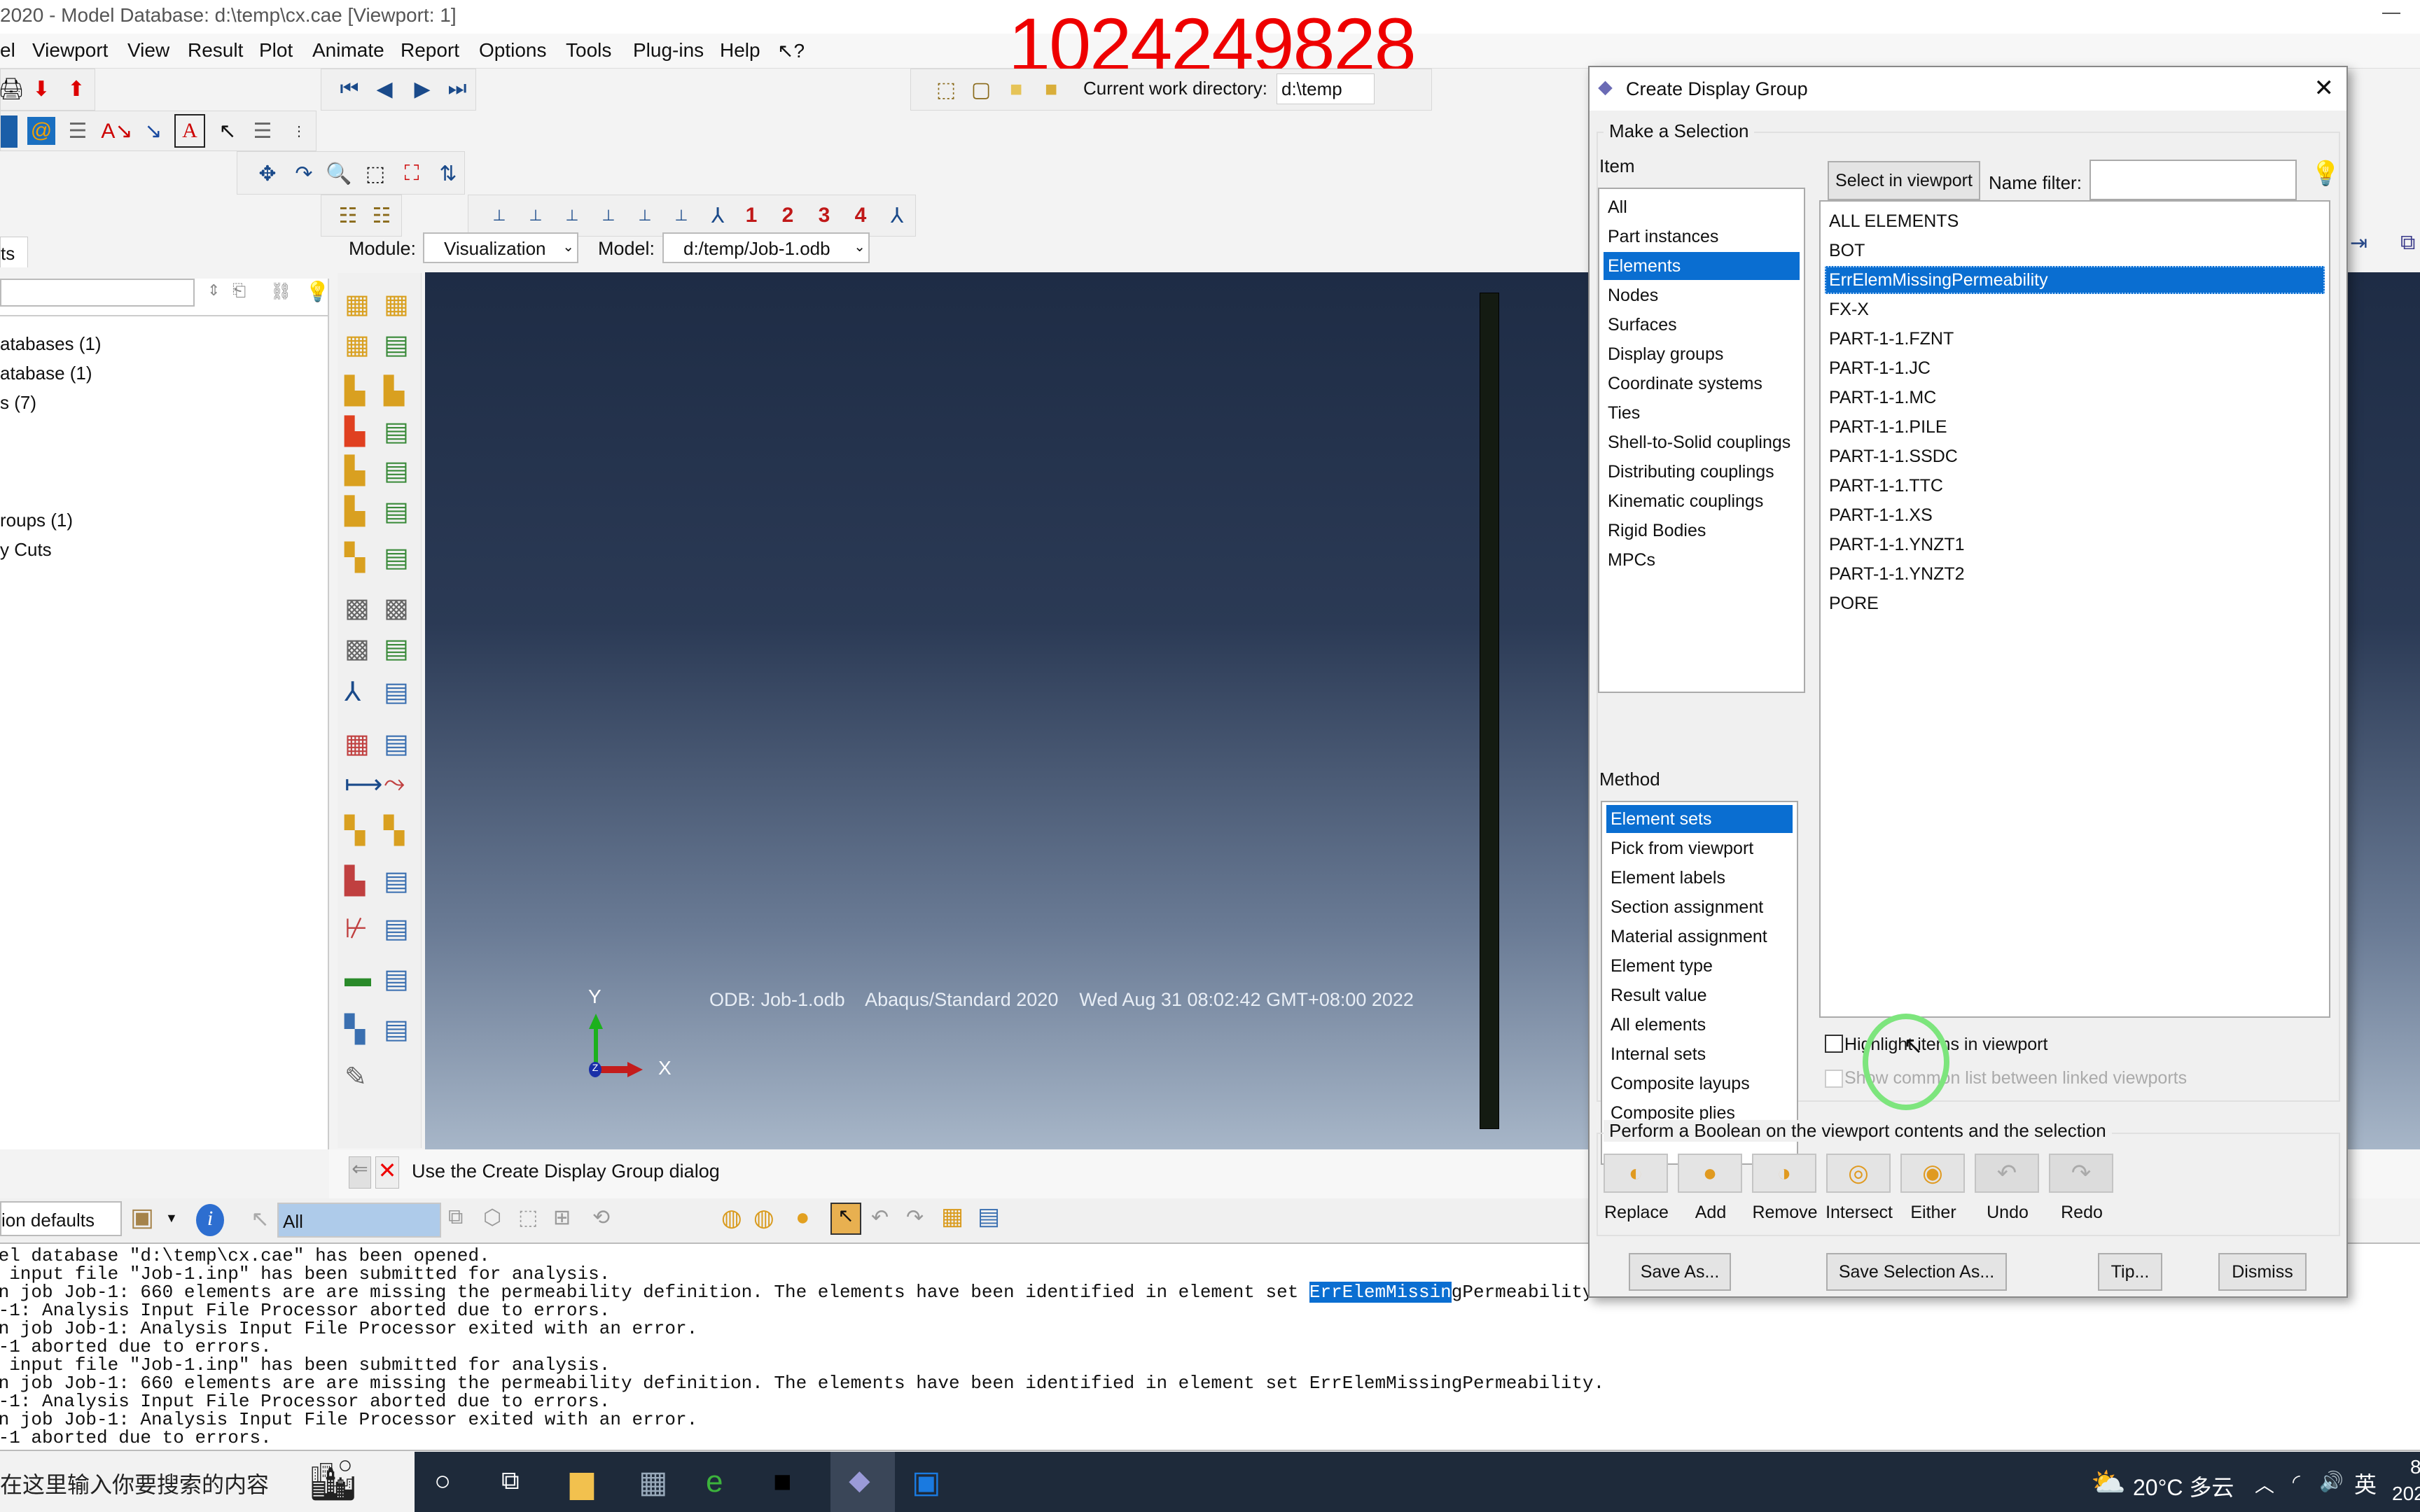 The height and width of the screenshot is (1512, 2420). I want to click on menu-options: Options, so click(513, 50).